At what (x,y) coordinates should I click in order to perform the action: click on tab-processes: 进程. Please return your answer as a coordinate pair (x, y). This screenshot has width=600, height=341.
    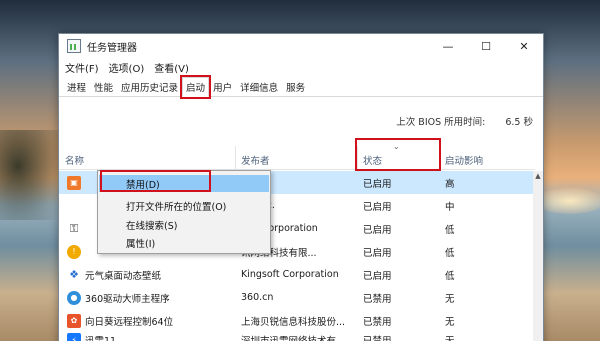
    Looking at the image, I should click on (76, 87).